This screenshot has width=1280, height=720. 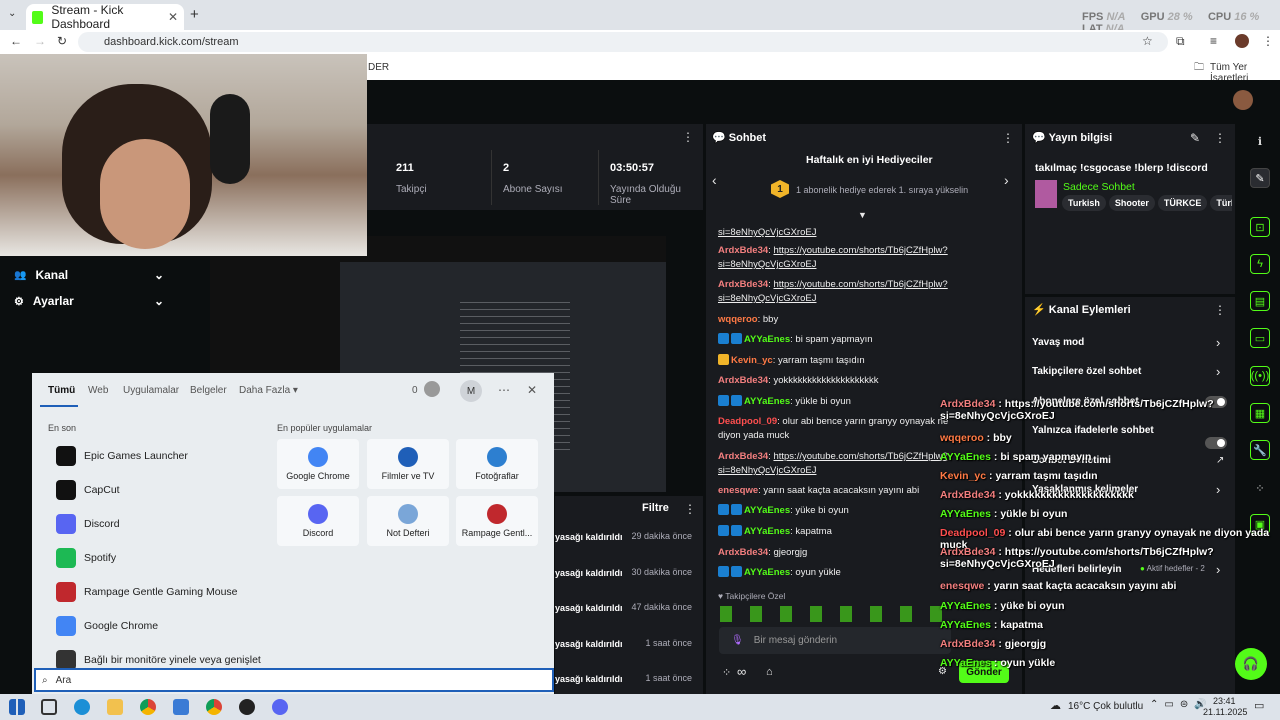 I want to click on bookmark-star-icon: ☆, so click(x=1147, y=41).